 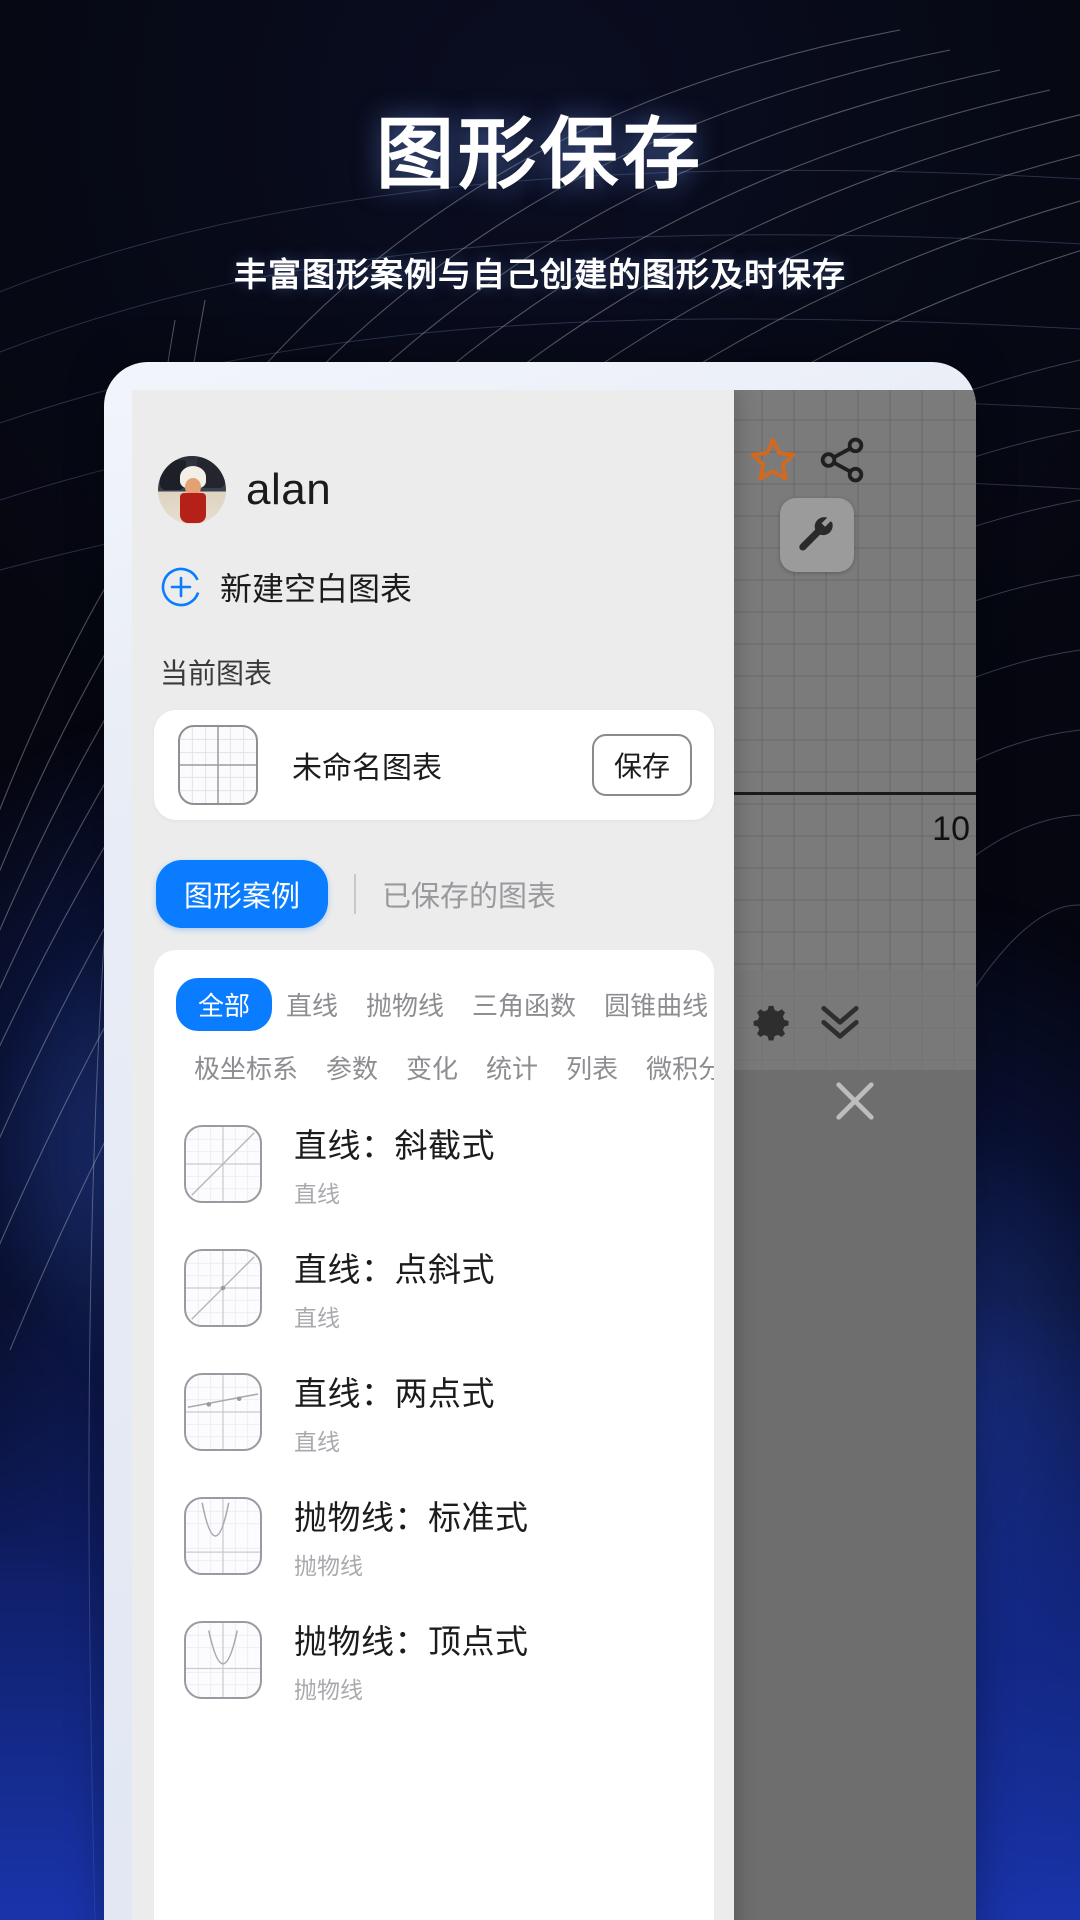 I want to click on new-blank-chart-label: 新建空白图表, so click(x=316, y=589).